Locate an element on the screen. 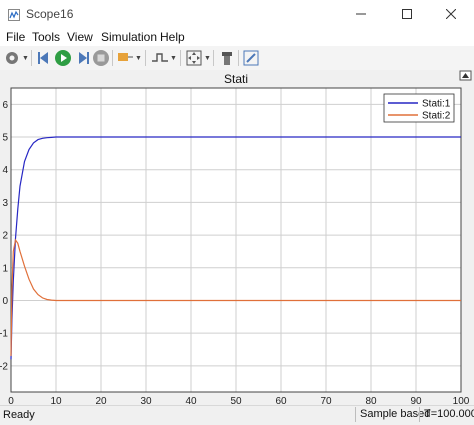  trigger-button is located at coordinates (160, 58).